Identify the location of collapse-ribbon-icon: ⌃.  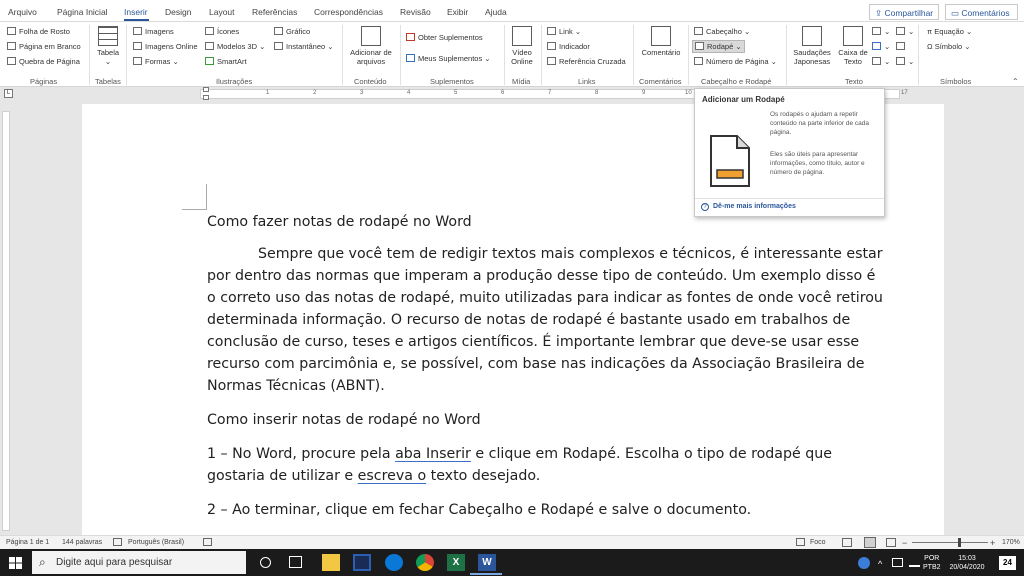
(1015, 81).